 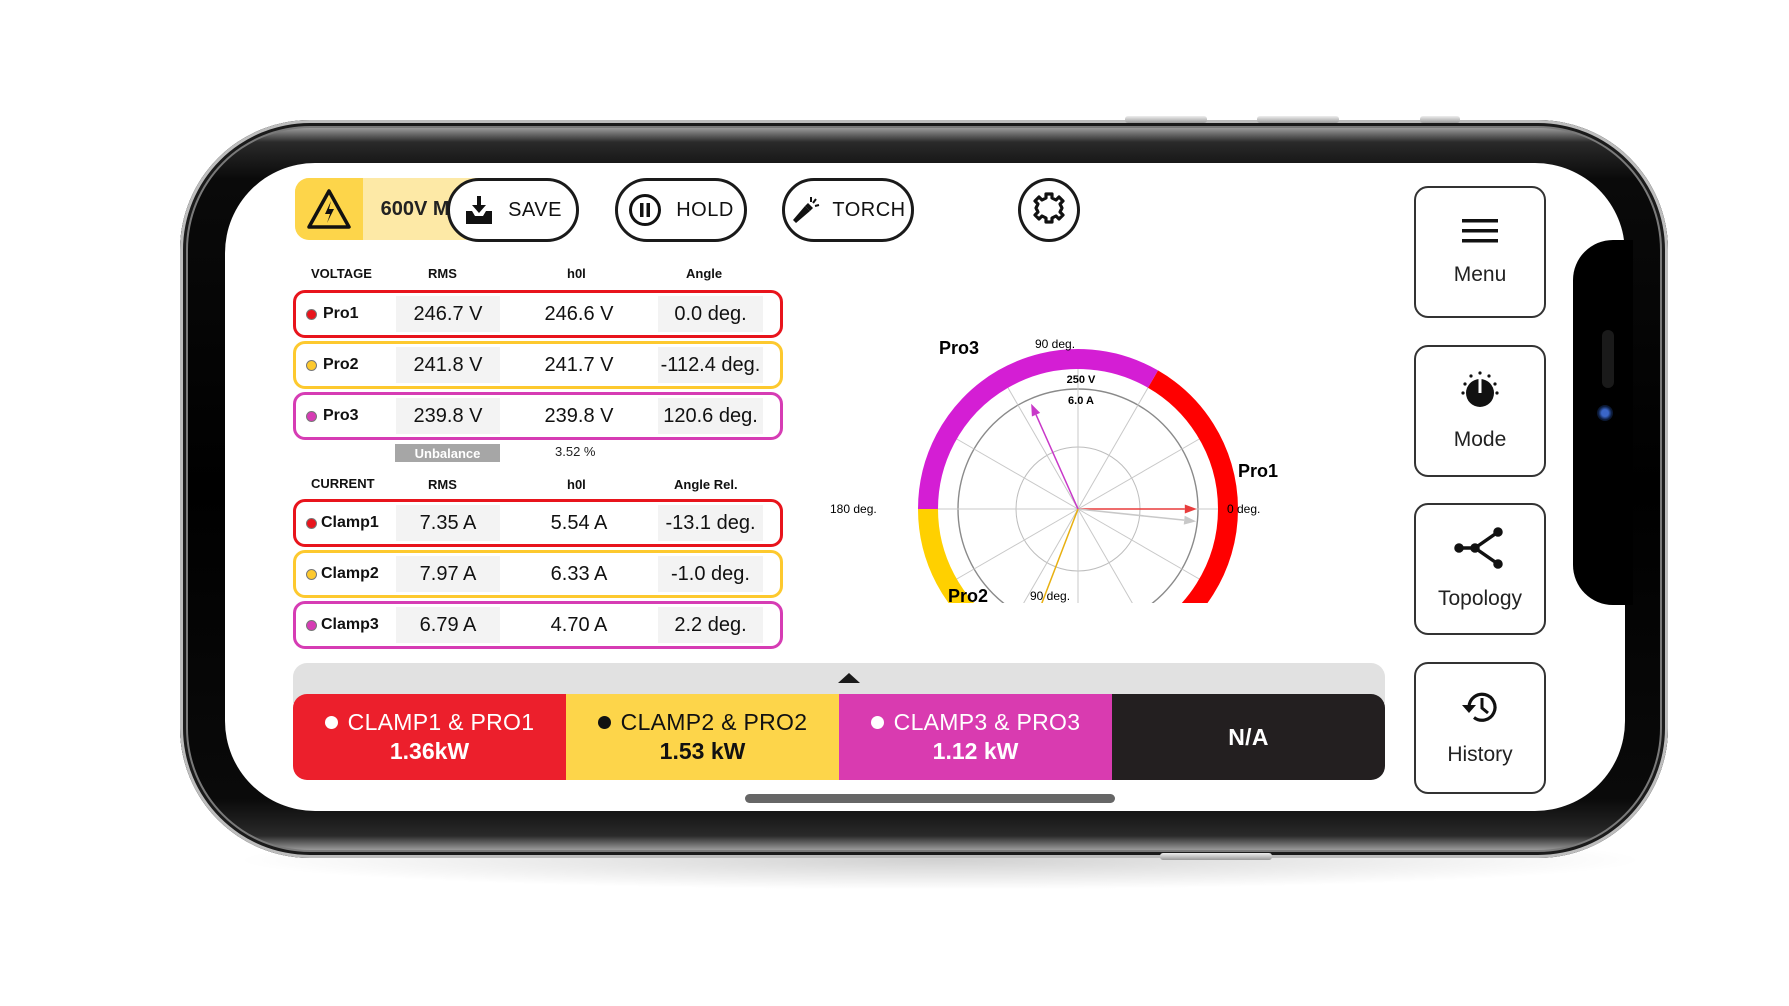 What do you see at coordinates (806, 210) in the screenshot?
I see `flashlight-icon` at bounding box center [806, 210].